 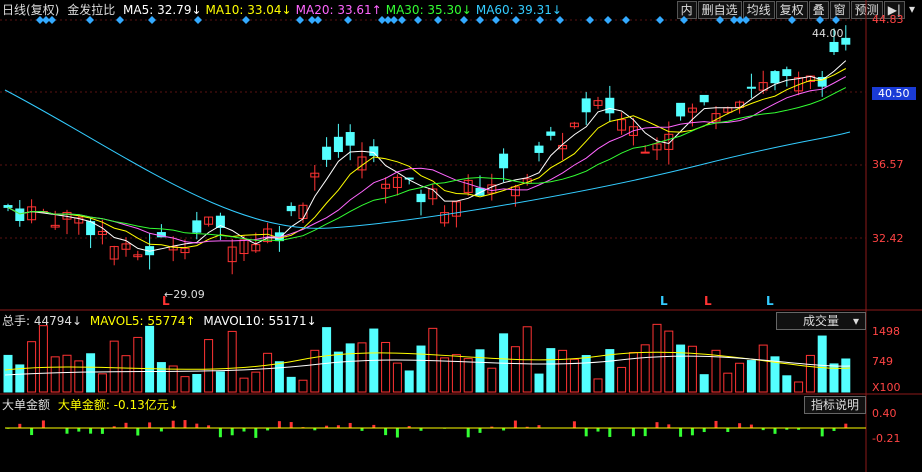 What do you see at coordinates (888, 164) in the screenshot?
I see `price-tick-3: 36.57` at bounding box center [888, 164].